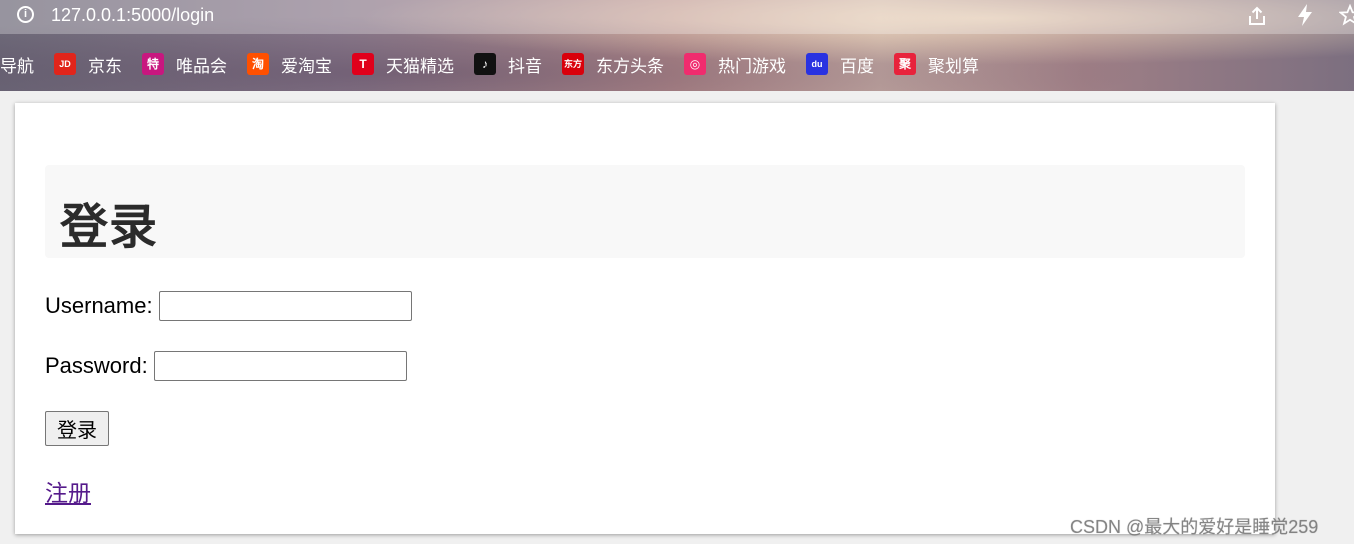 The height and width of the screenshot is (544, 1354). Describe the element at coordinates (285, 306) in the screenshot. I see `username-input` at that location.